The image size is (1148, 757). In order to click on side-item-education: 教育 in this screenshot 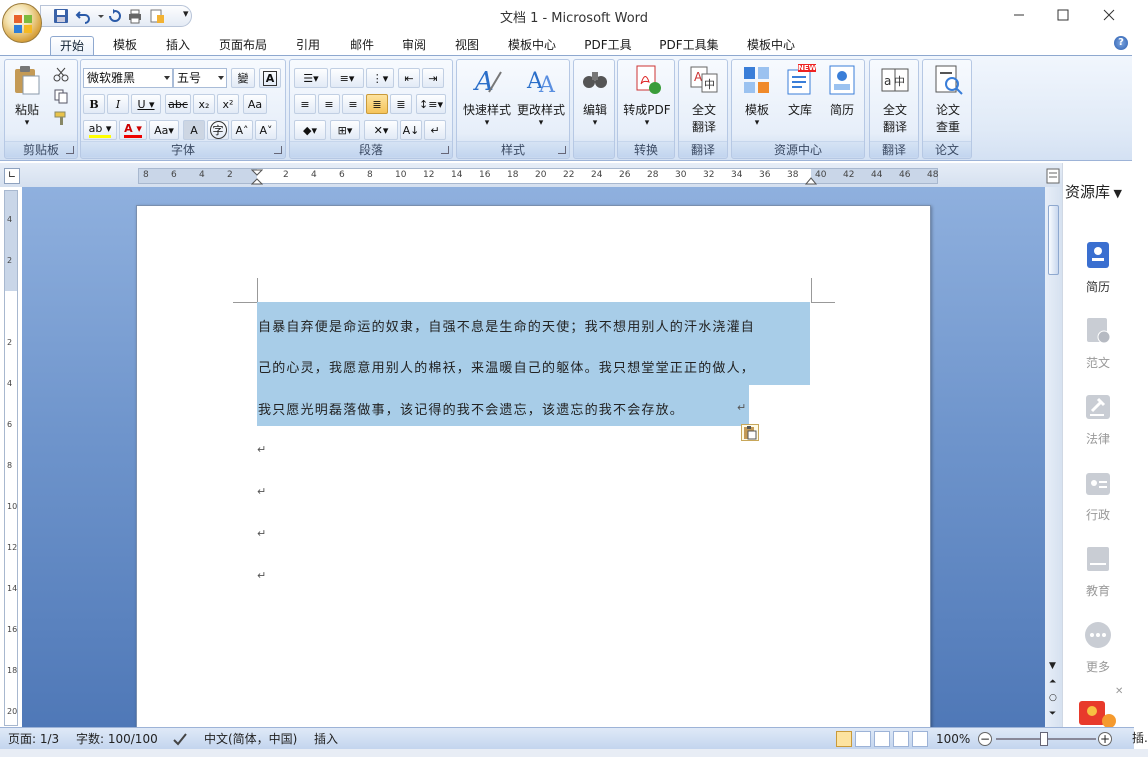, I will do `click(1098, 572)`.